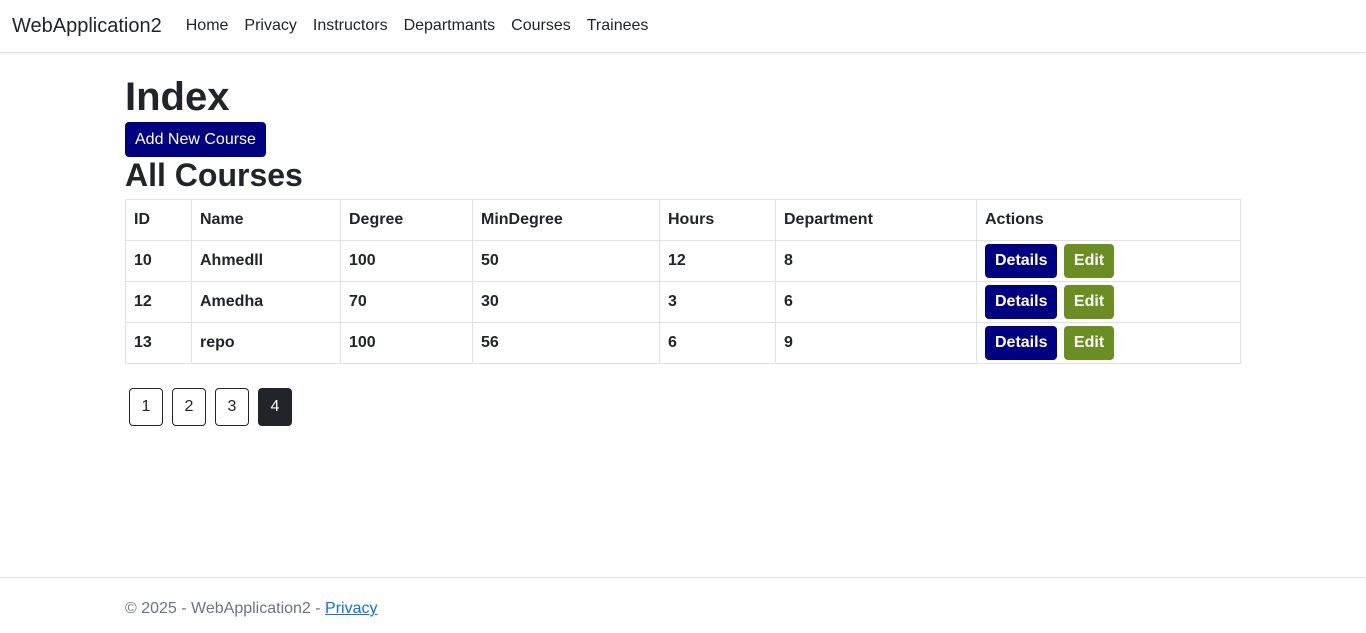 This screenshot has width=1366, height=633. What do you see at coordinates (683, 407) in the screenshot?
I see `pagination: 1 2 3 4` at bounding box center [683, 407].